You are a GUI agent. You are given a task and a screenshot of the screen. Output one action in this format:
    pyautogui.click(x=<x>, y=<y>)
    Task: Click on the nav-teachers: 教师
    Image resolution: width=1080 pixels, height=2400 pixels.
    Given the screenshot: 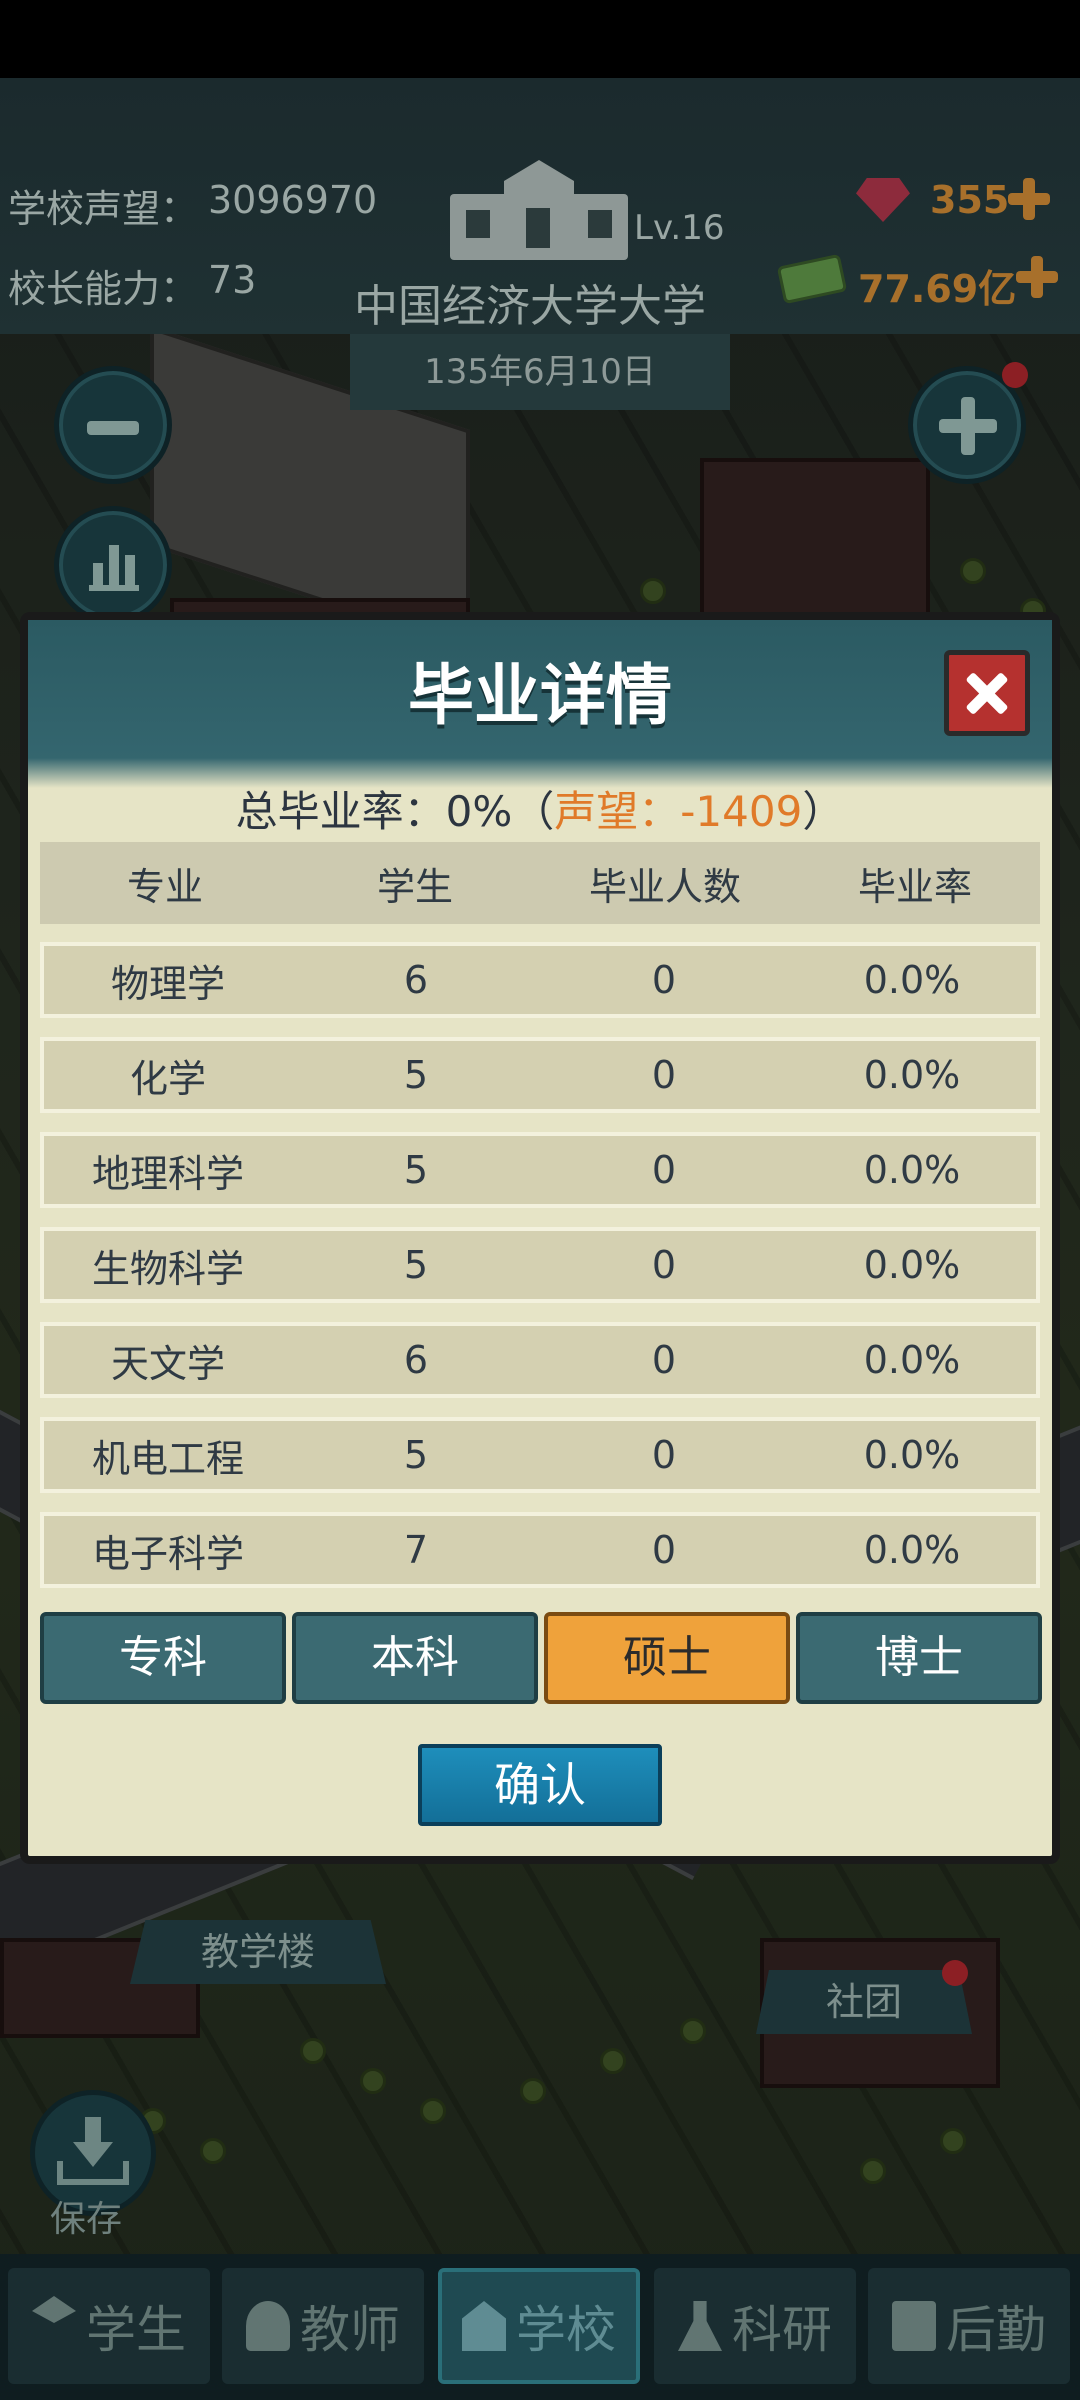 What is the action you would take?
    pyautogui.click(x=323, y=2326)
    